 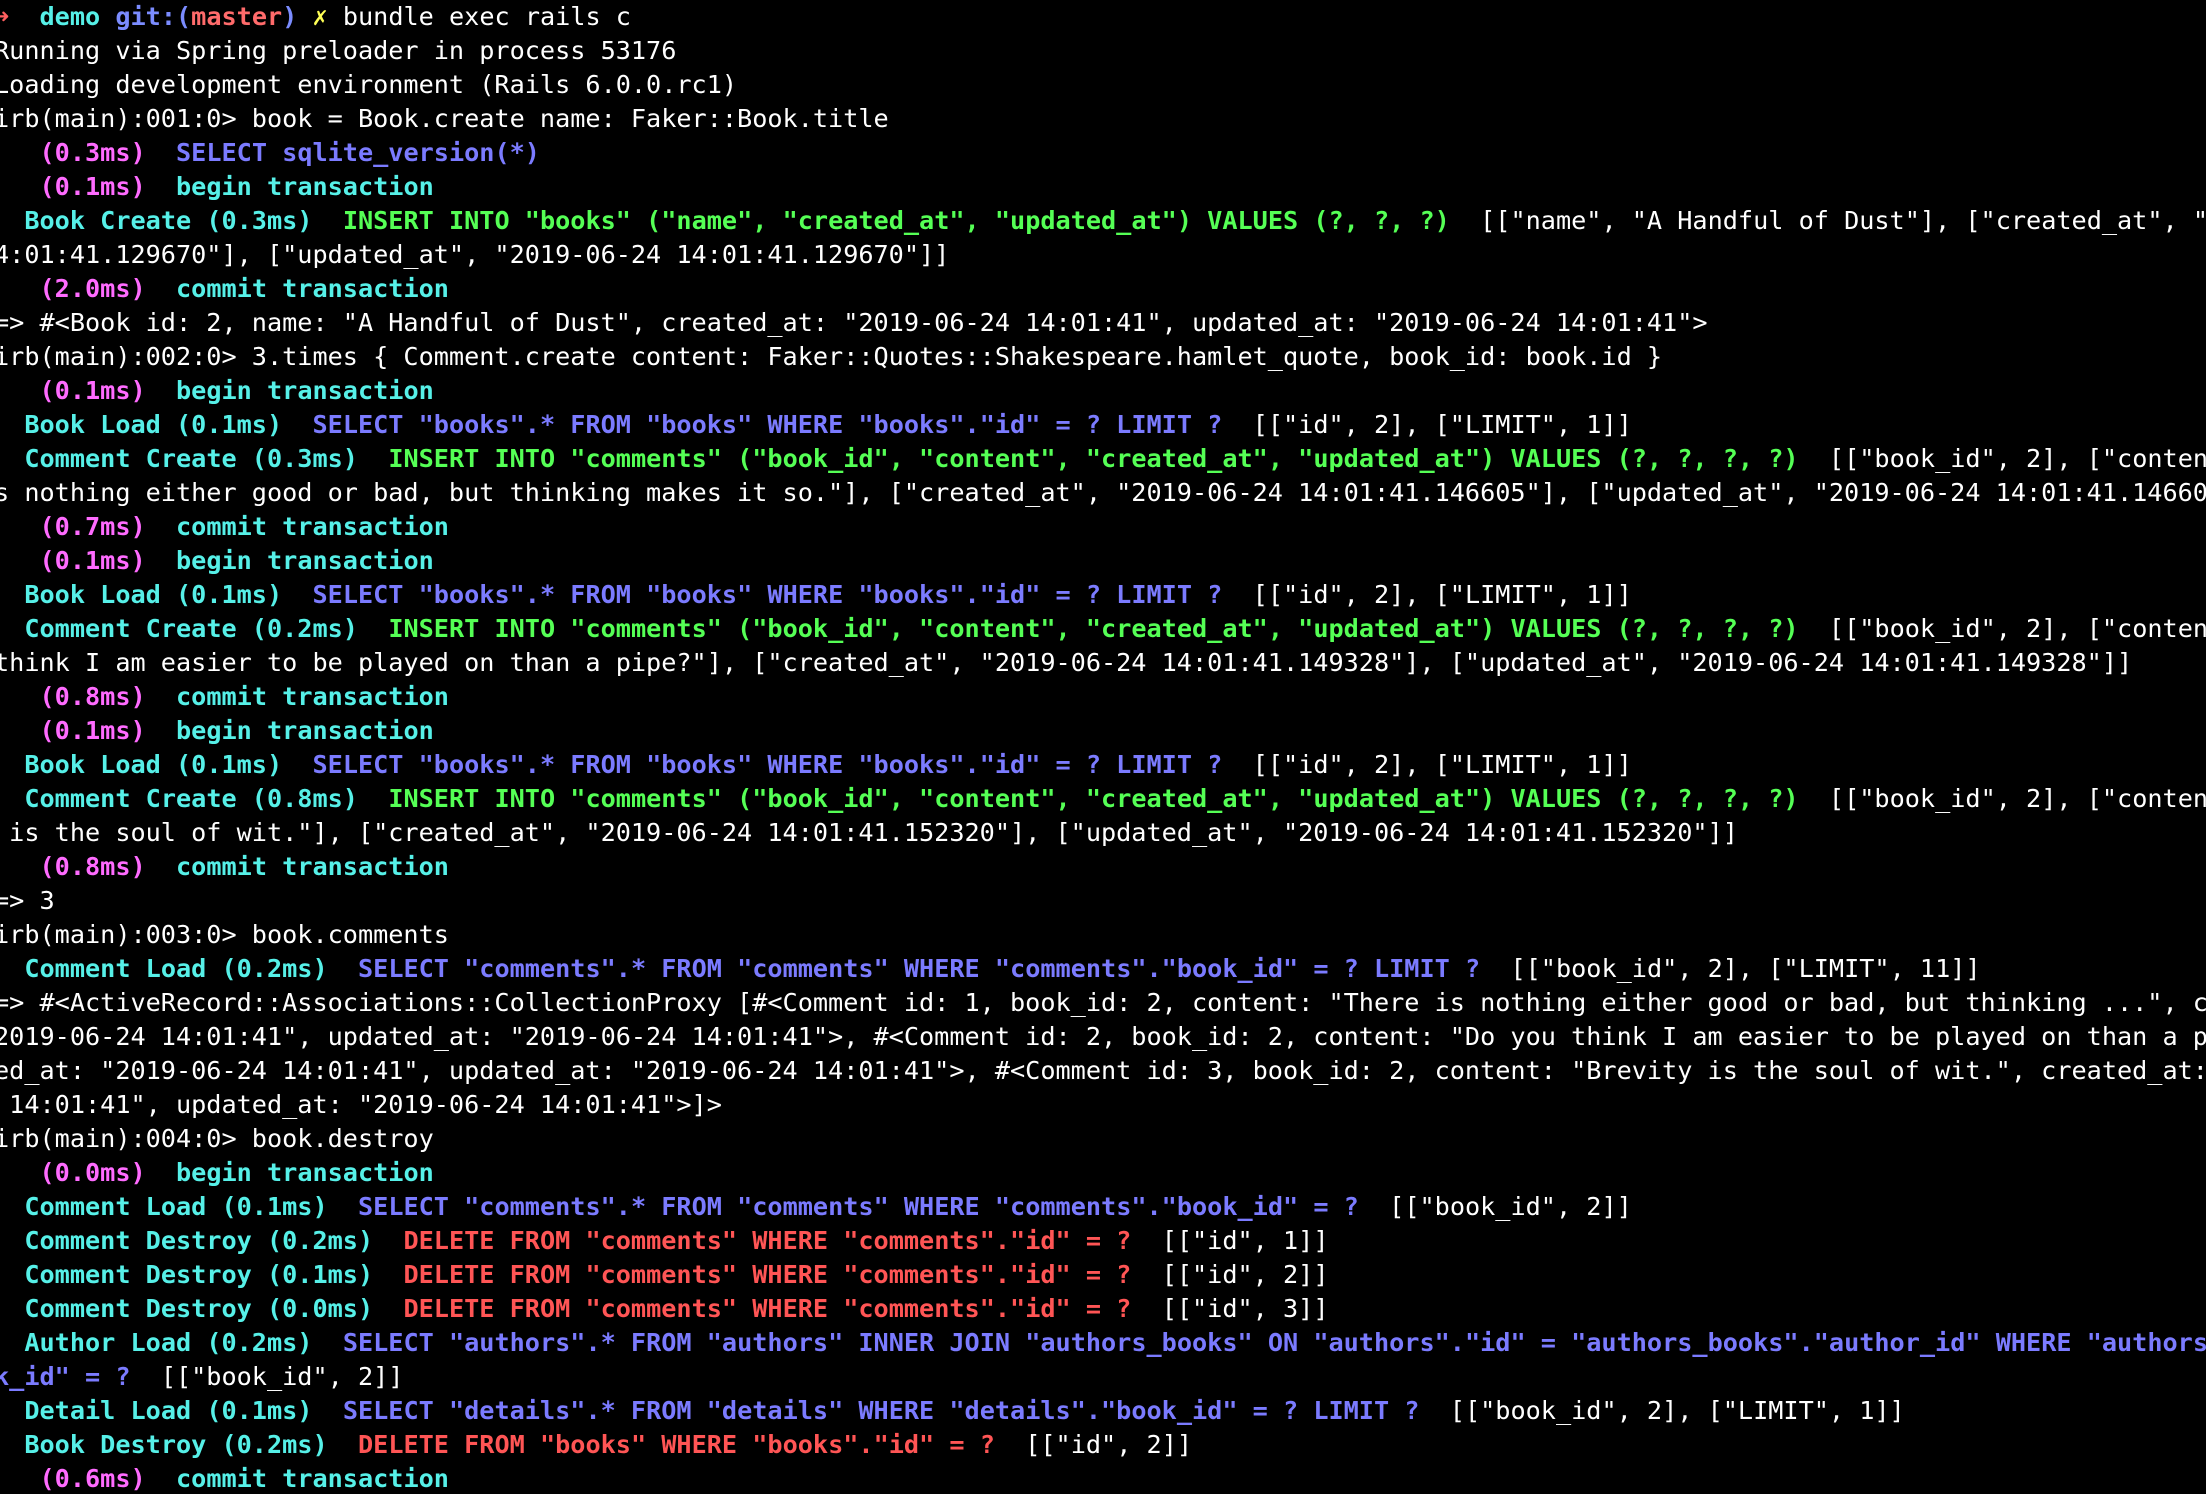 I want to click on terminal-text-segment: Book Load (0.1ms), so click(x=153, y=594).